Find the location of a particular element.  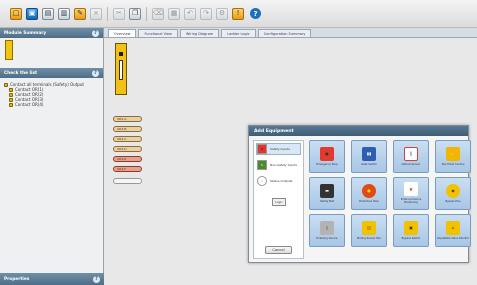

main-toolbar: □ ▣ ▤ ▥ ✎ × ✂ ❐ ⌫ ▦ ↶ ↷ ⚙ ! ? is located at coordinates (238, 14).